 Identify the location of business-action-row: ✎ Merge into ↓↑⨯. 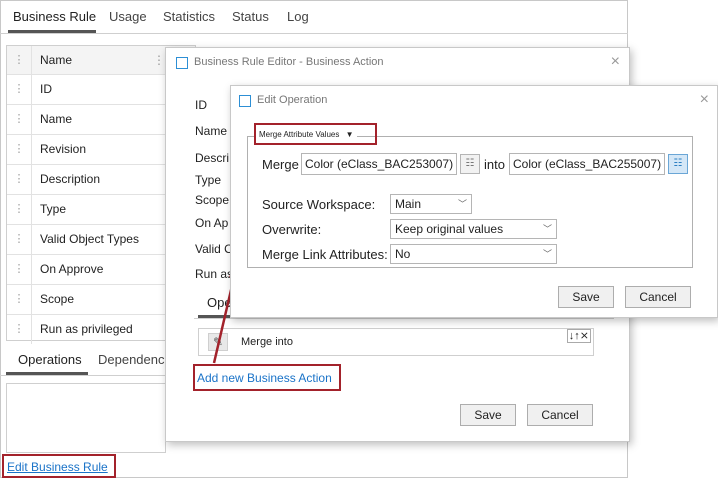
(396, 342).